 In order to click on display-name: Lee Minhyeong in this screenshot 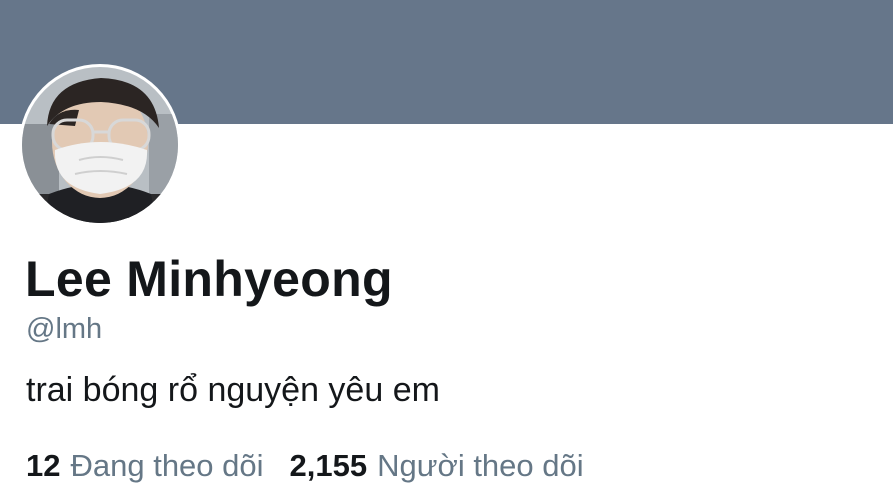, I will do `click(209, 279)`.